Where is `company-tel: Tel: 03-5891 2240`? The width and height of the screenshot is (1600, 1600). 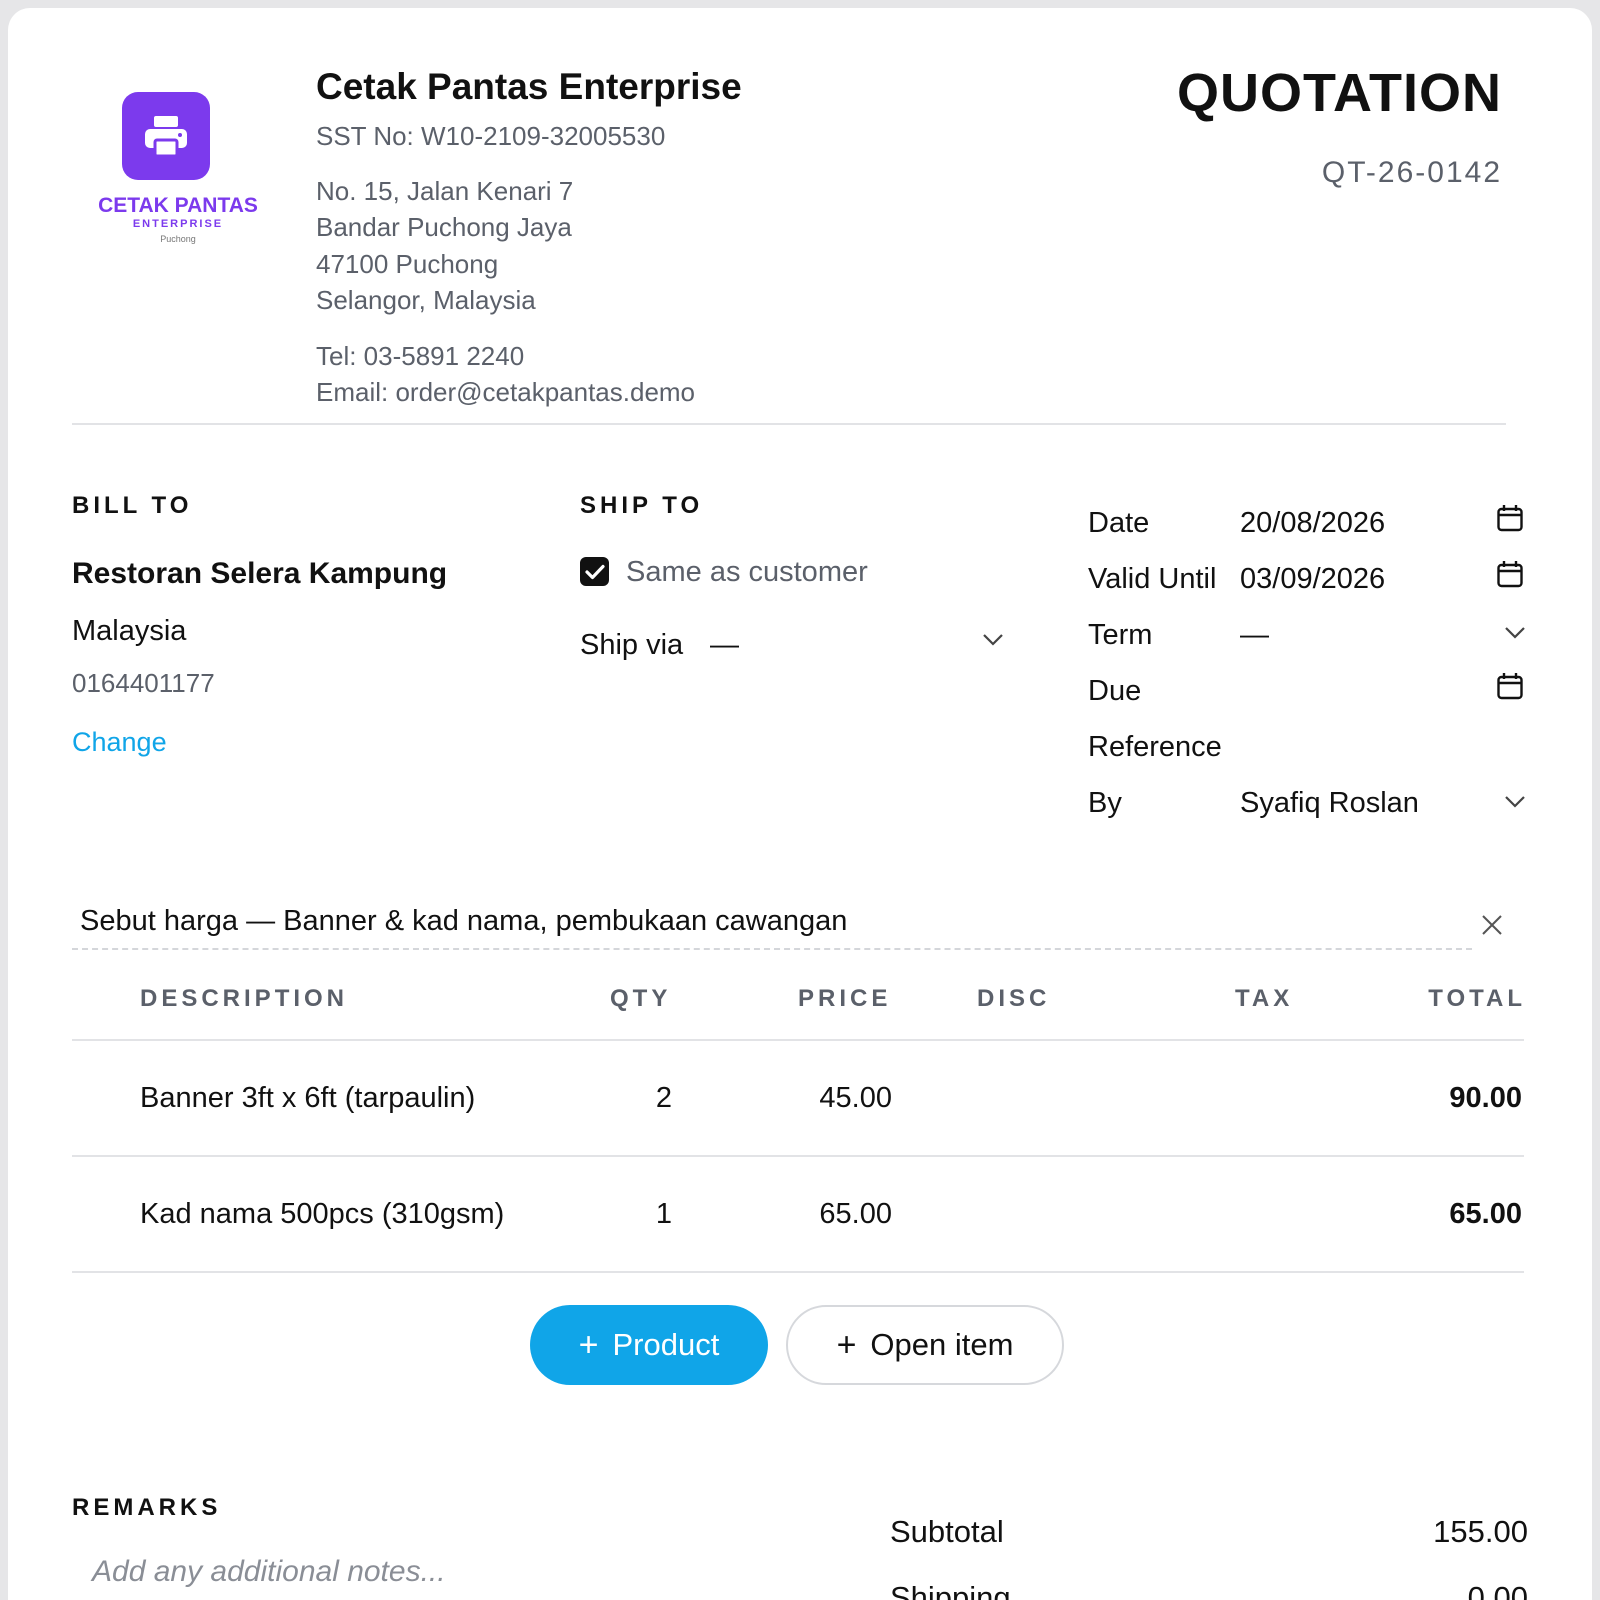 company-tel: Tel: 03-5891 2240 is located at coordinates (420, 356).